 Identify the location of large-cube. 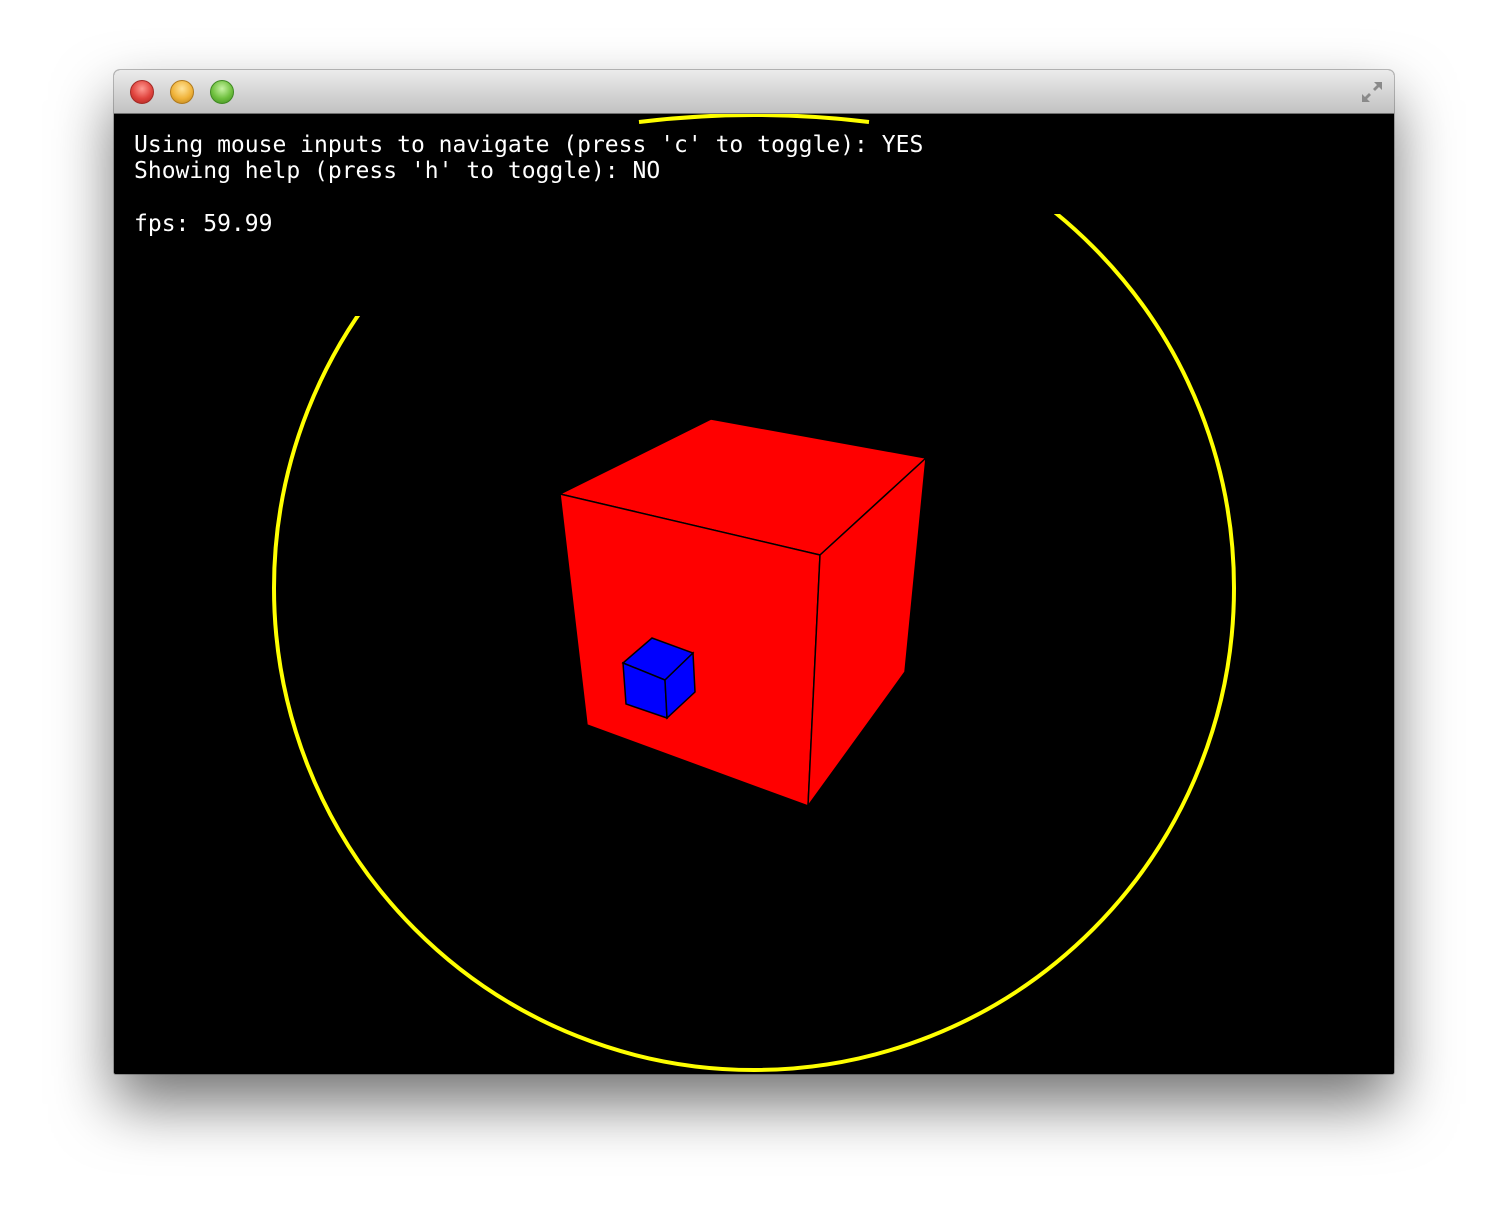
(742, 613).